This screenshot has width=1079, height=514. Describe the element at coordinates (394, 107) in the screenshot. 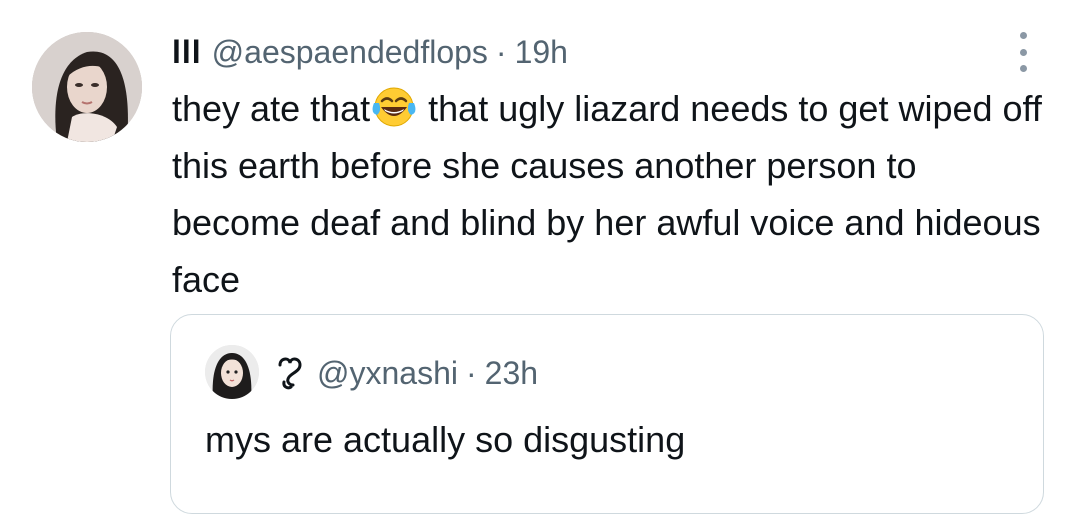

I see `face-with-tears-of-joy-icon` at that location.